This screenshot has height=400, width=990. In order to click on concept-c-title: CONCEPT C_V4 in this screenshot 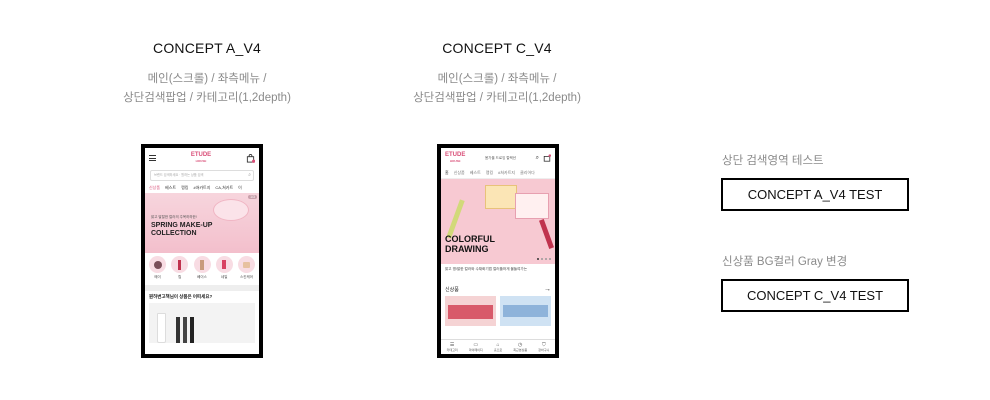, I will do `click(497, 48)`.